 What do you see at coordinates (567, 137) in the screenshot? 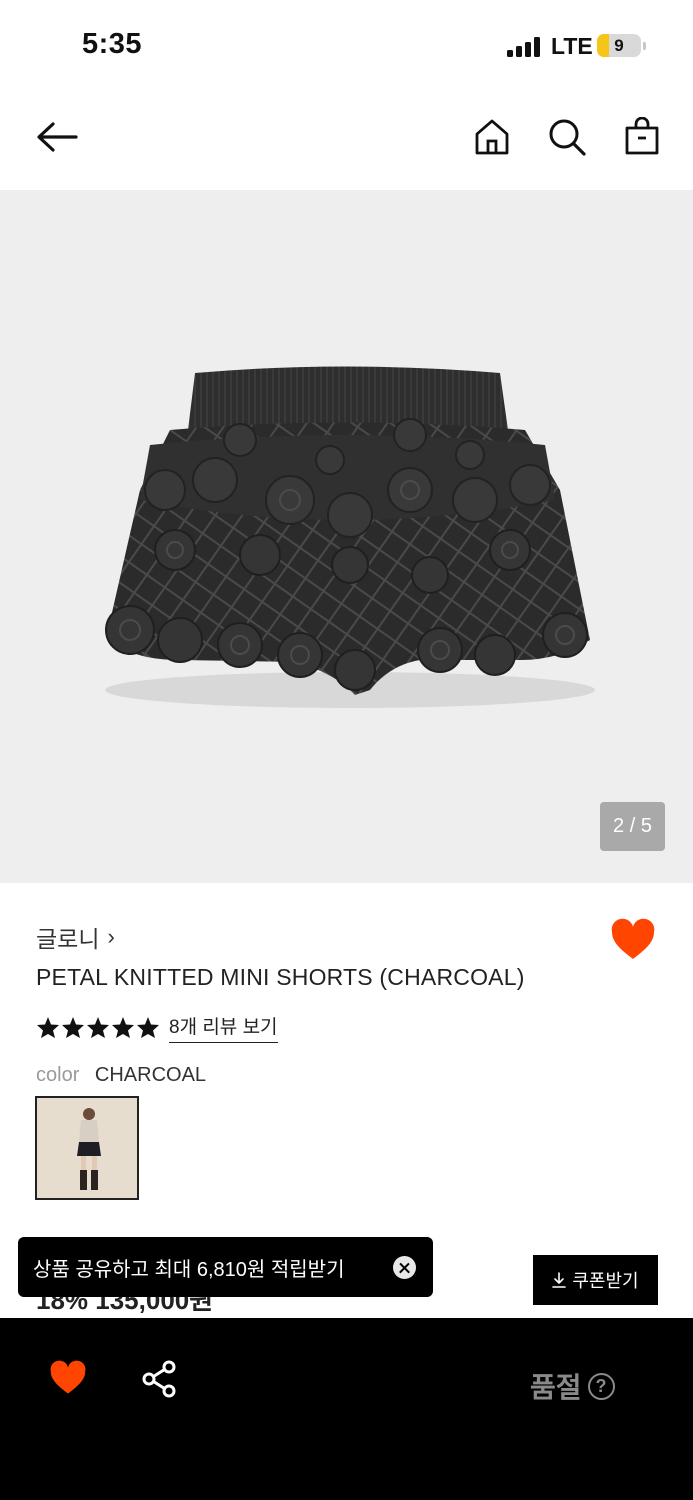
I see `search-icon` at bounding box center [567, 137].